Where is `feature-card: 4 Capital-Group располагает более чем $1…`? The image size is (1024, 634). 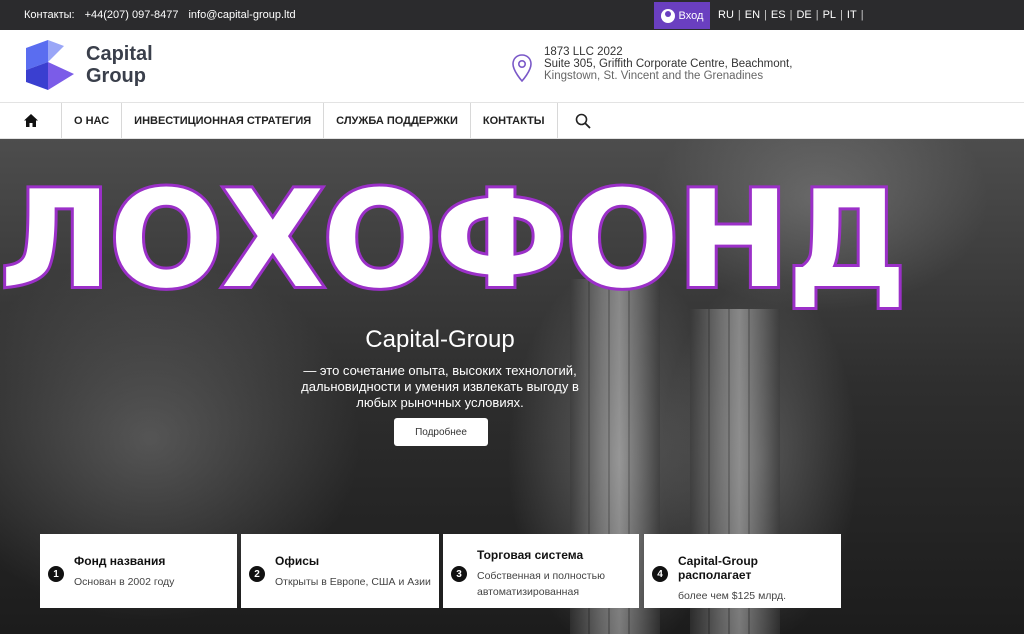
feature-card: 4 Capital-Group располагает более чем $1… is located at coordinates (742, 571).